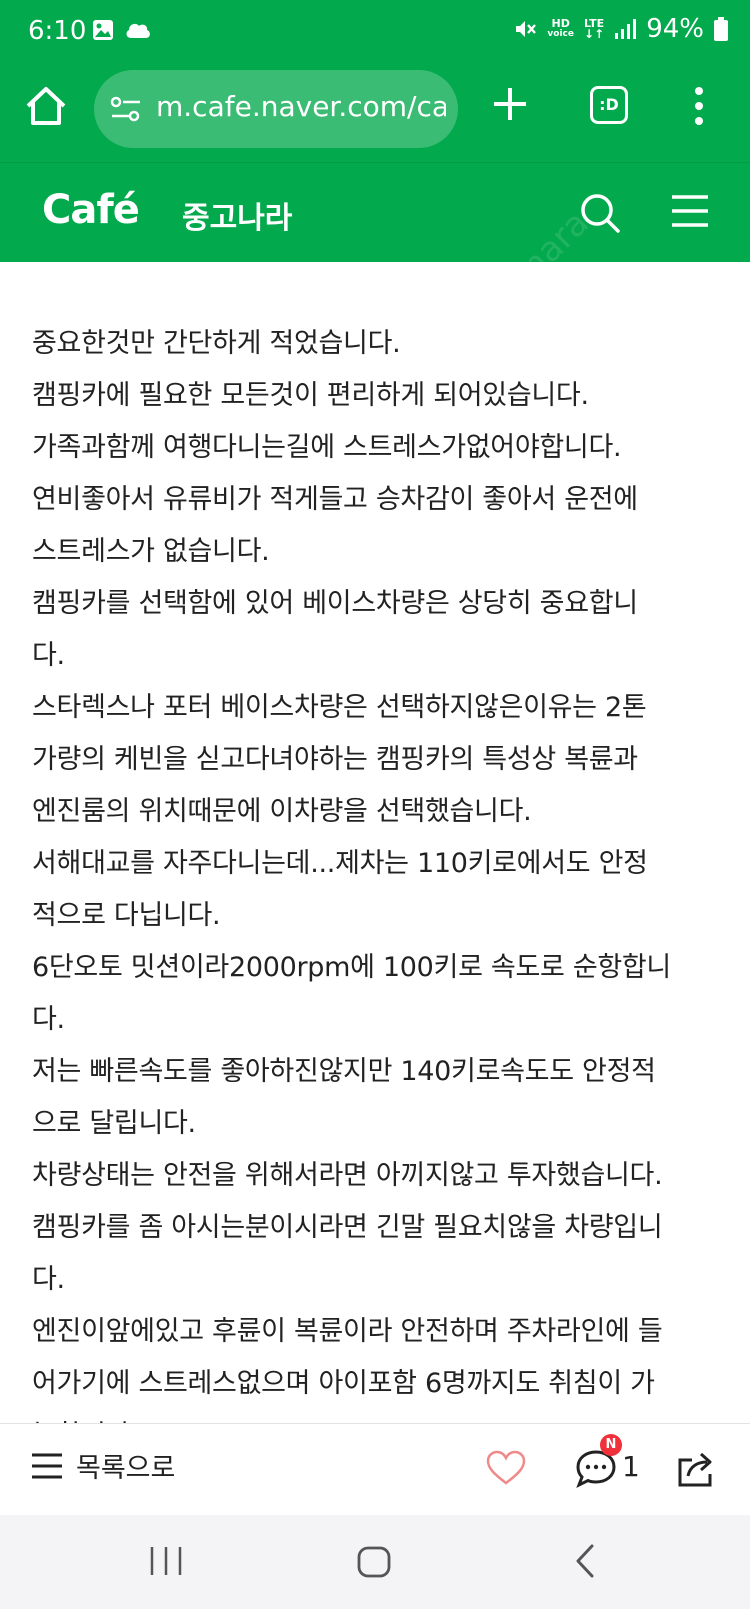 The width and height of the screenshot is (750, 1609). What do you see at coordinates (351, 967) in the screenshot?
I see `article-line: 6단오토 밋션이라2000rpm에 100키로 속도로 순항합니` at bounding box center [351, 967].